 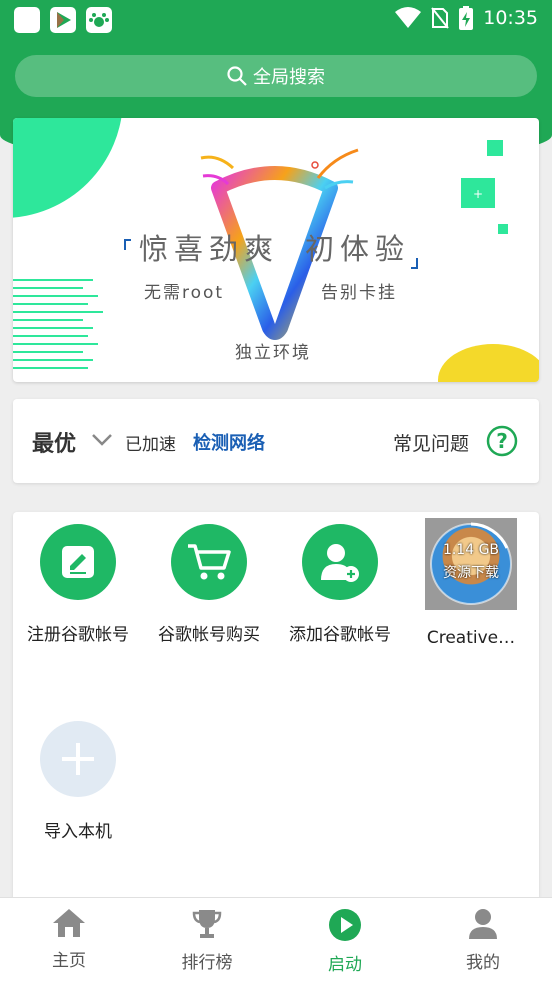 I want to click on wifi-icon, so click(x=408, y=17).